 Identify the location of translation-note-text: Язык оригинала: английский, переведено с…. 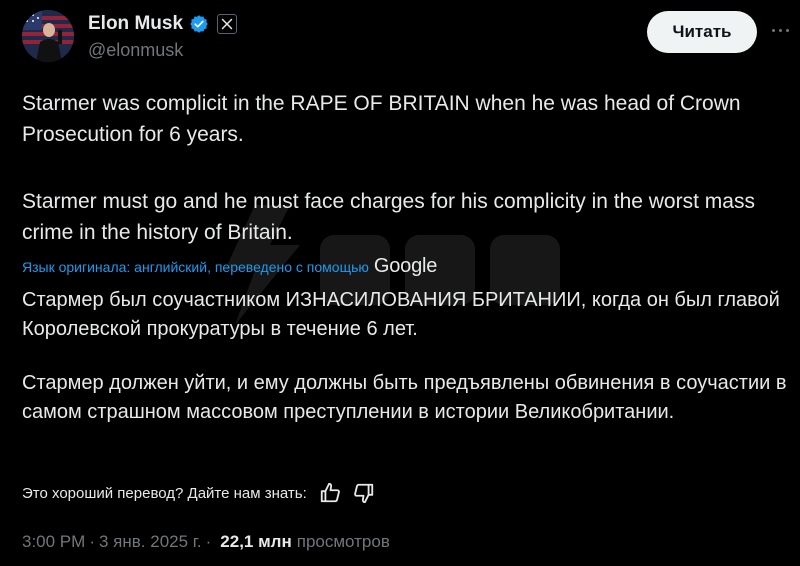
(195, 266).